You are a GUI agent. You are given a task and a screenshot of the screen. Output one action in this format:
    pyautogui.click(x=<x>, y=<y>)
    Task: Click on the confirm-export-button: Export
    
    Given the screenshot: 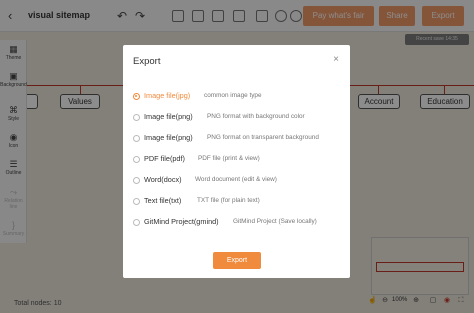 What is the action you would take?
    pyautogui.click(x=237, y=260)
    